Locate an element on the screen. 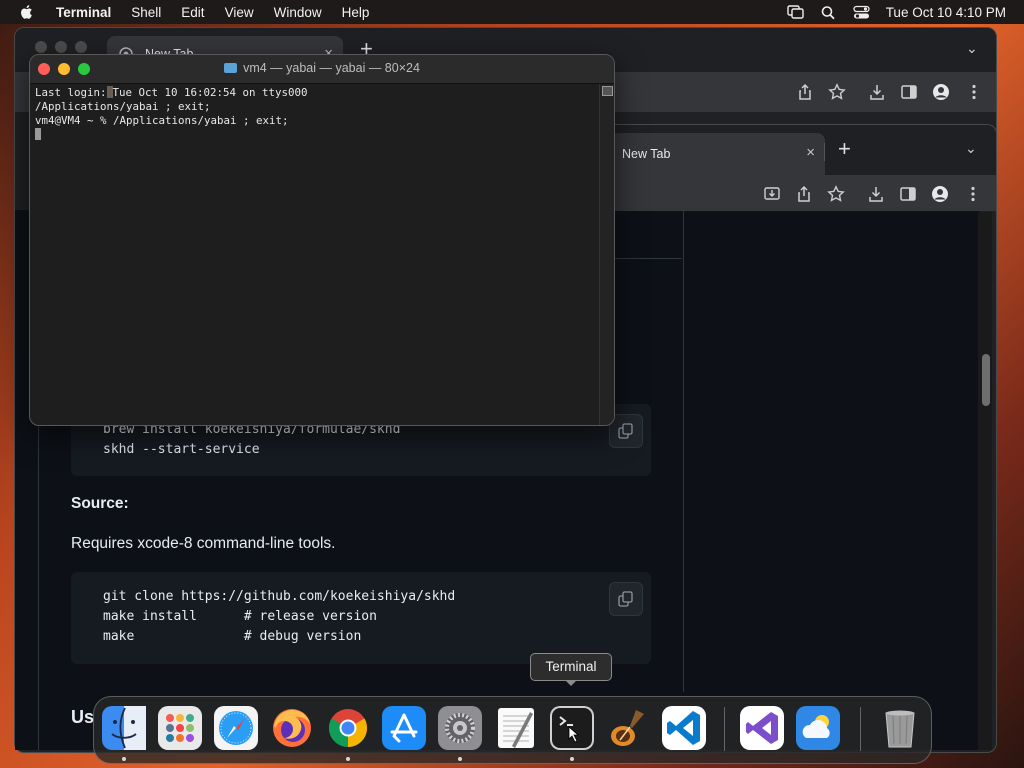 The width and height of the screenshot is (1024, 768). trash-icon is located at coordinates (900, 728).